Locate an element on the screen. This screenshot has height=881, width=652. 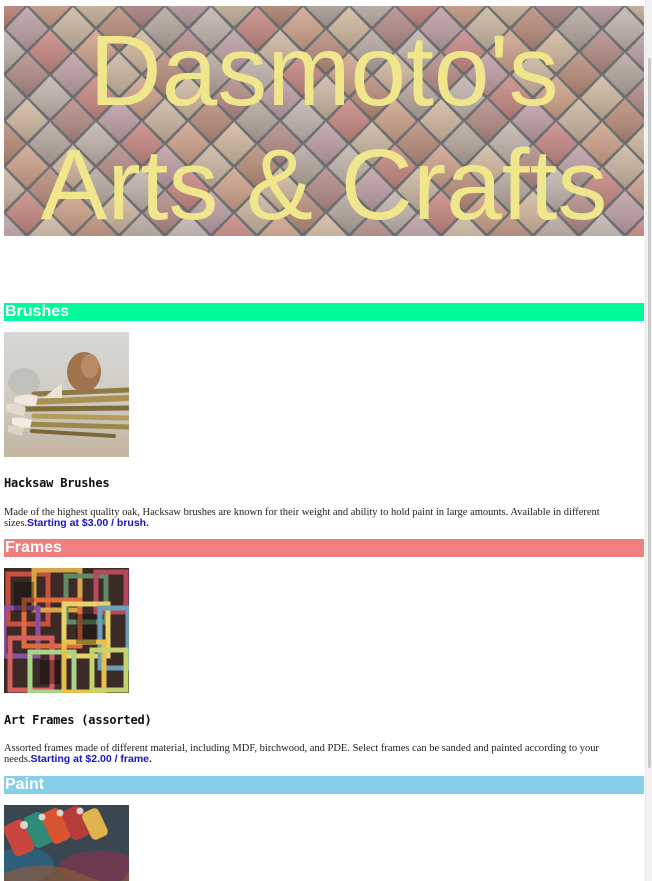
brushes-image is located at coordinates (66, 394).